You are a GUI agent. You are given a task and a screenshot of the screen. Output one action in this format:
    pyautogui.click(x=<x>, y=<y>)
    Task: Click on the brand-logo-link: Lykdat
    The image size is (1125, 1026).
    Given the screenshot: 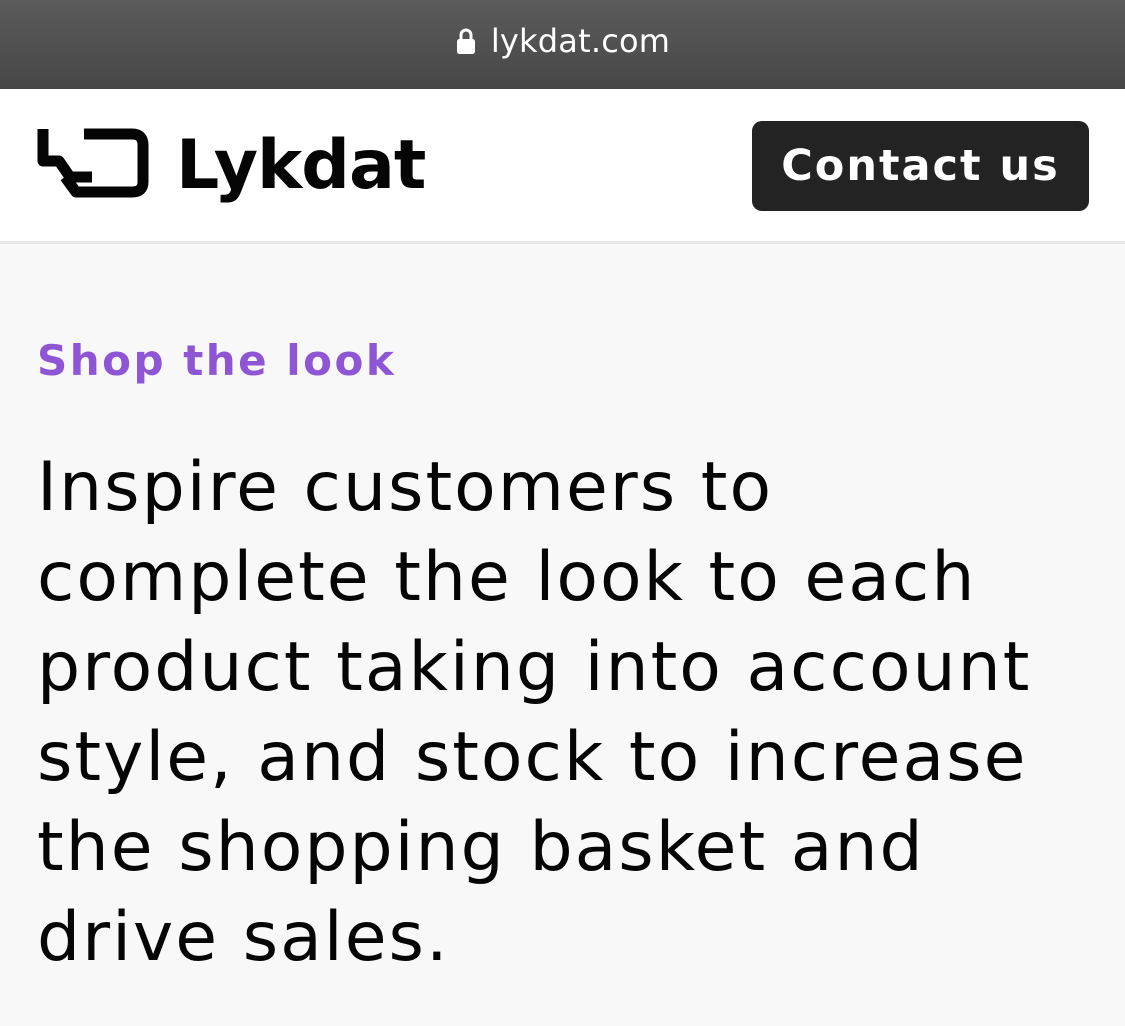 What is the action you would take?
    pyautogui.click(x=231, y=165)
    